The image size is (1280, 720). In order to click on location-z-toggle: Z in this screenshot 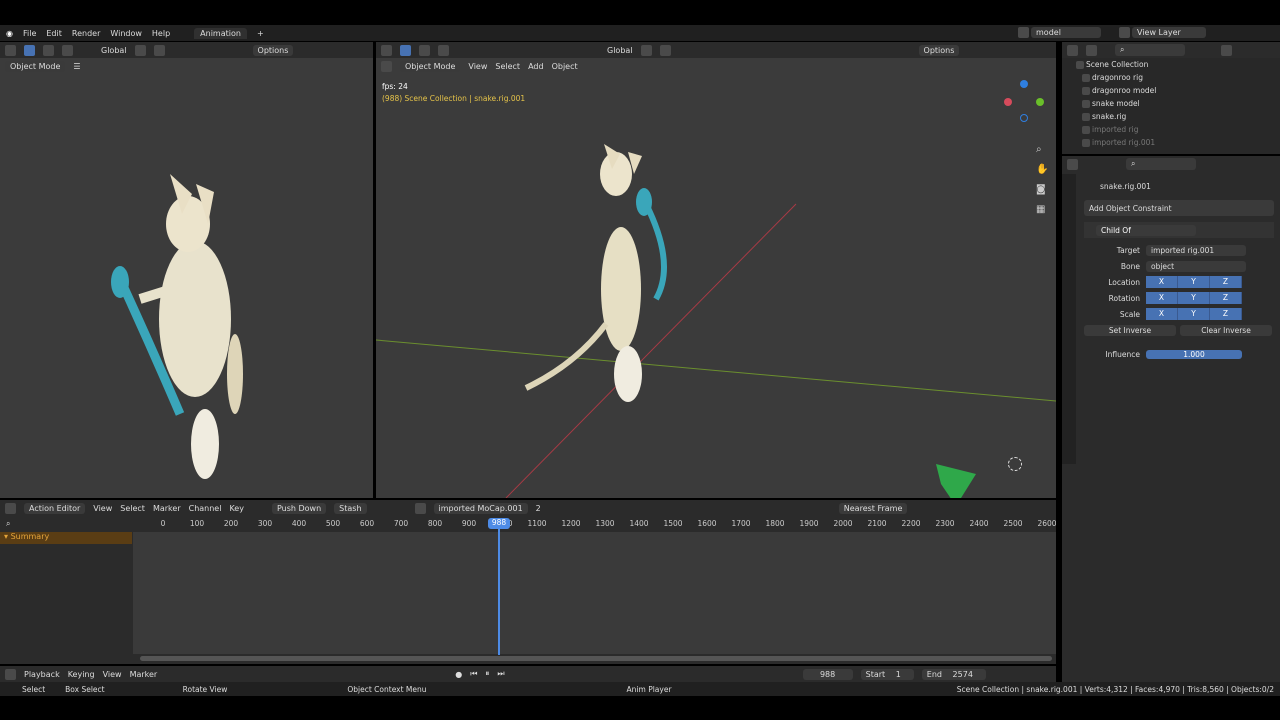, I will do `click(1226, 282)`.